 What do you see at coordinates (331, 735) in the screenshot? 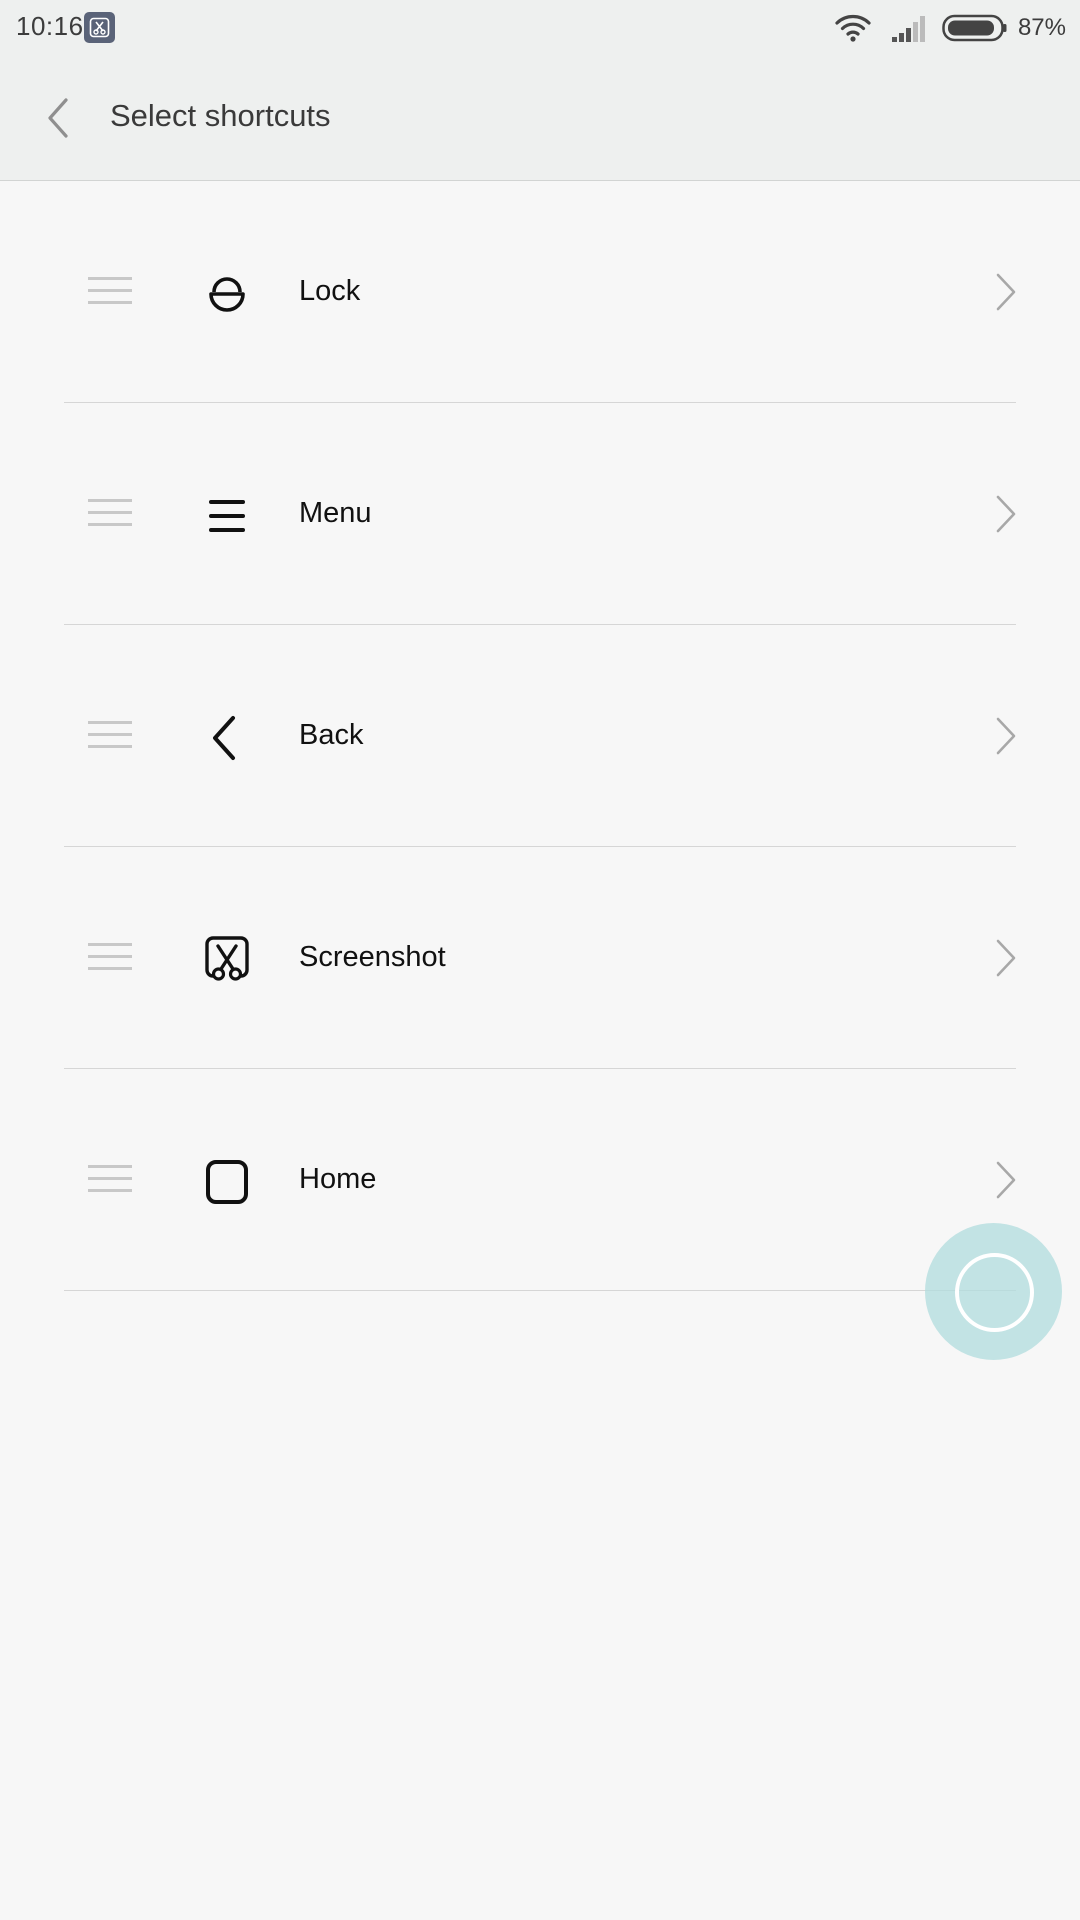
I see `shortcut-label: Back` at bounding box center [331, 735].